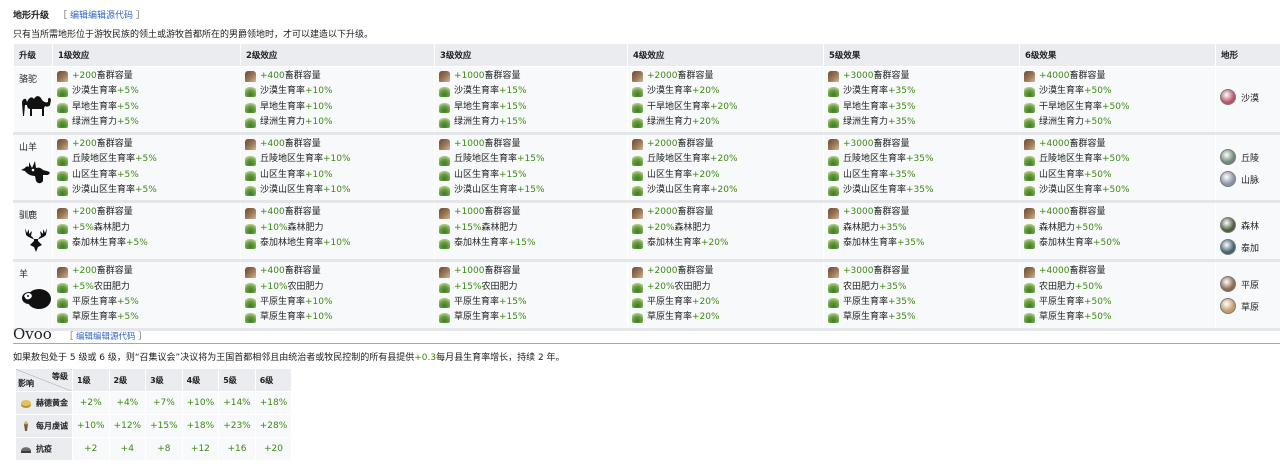  What do you see at coordinates (337, 175) in the screenshot?
I see `effect-line: 山区生育率 +10%` at bounding box center [337, 175].